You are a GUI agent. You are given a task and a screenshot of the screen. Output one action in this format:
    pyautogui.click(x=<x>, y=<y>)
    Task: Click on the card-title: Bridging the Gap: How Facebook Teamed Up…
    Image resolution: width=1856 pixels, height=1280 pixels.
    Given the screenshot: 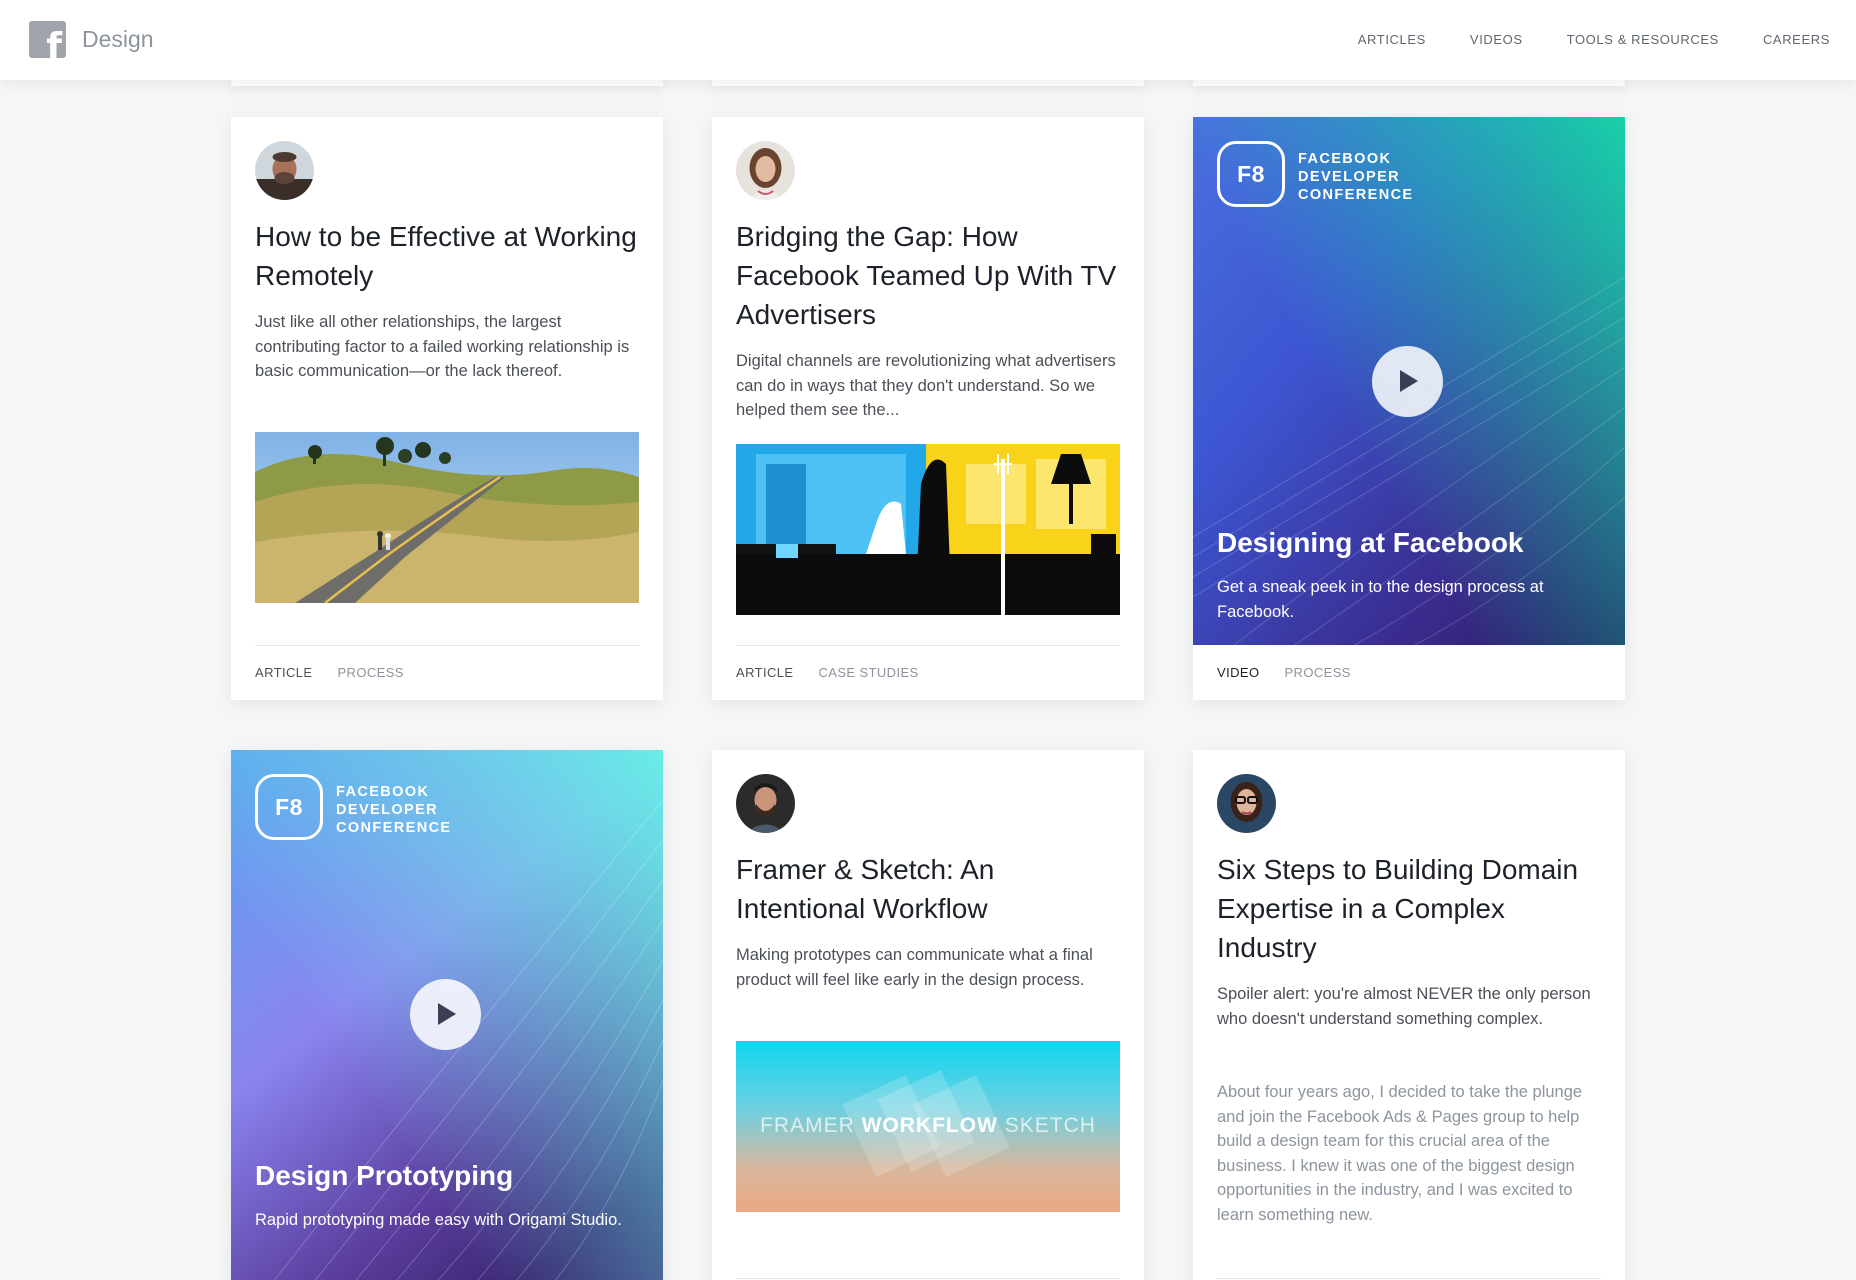 What is the action you would take?
    pyautogui.click(x=931, y=275)
    